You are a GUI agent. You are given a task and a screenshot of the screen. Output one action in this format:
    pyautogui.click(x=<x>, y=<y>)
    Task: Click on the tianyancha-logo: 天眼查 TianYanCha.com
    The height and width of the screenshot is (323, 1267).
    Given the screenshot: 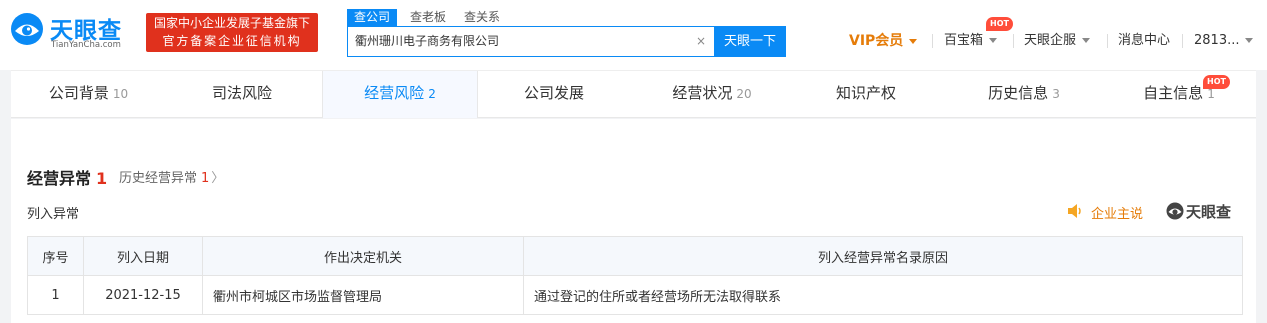 What is the action you would take?
    pyautogui.click(x=75, y=31)
    